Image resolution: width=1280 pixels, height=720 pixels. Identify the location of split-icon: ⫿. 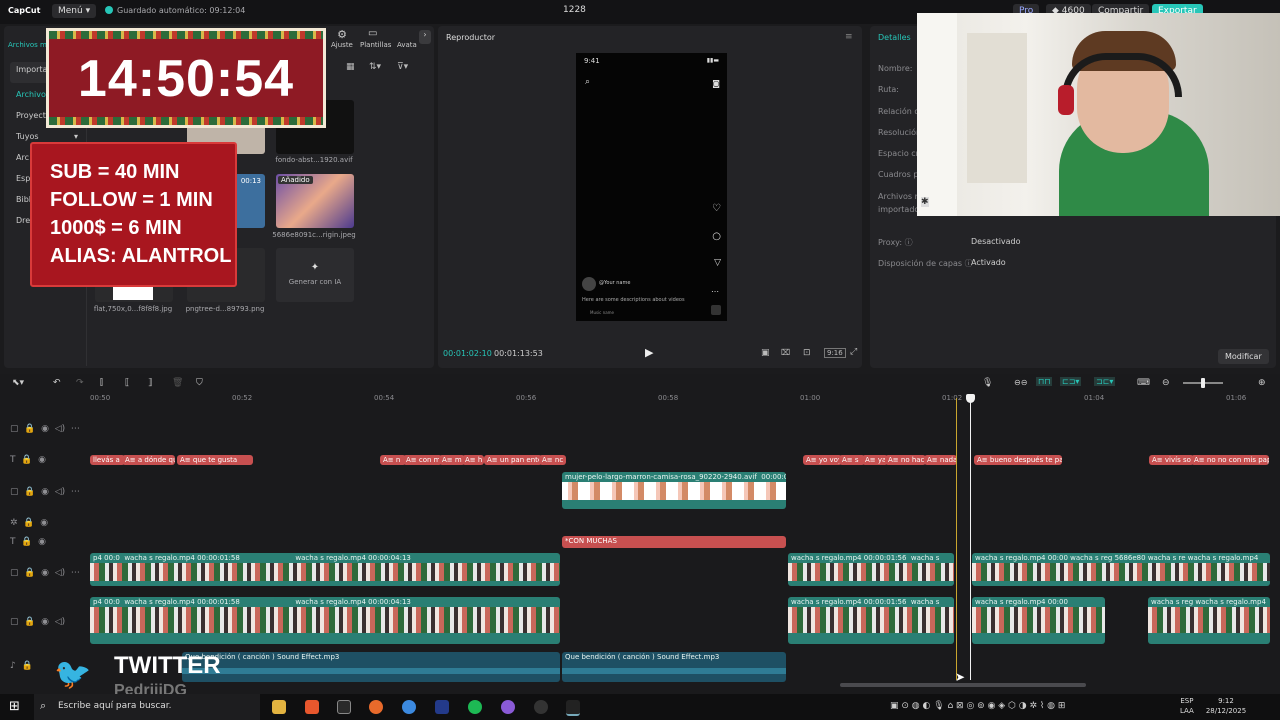
(101, 383).